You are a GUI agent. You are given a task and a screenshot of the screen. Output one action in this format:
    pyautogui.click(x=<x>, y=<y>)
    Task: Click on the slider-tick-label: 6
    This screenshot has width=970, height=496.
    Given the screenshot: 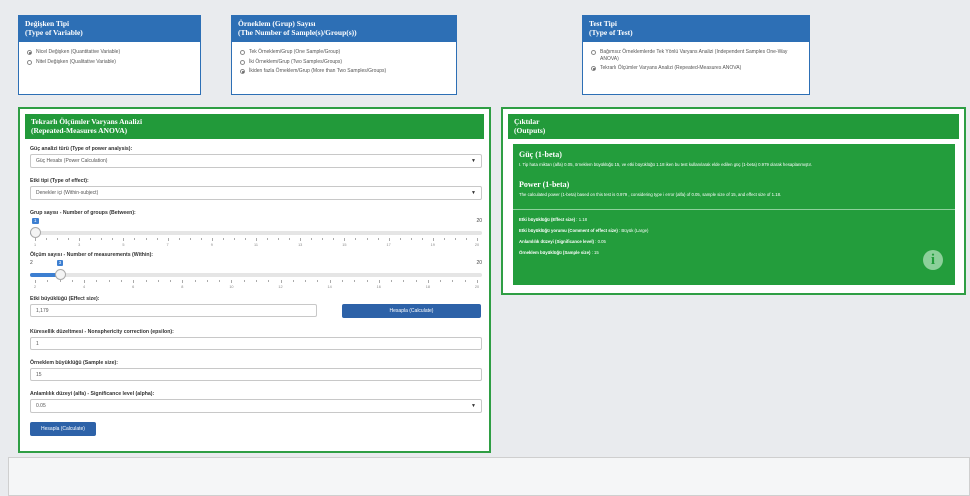 What is the action you would take?
    pyautogui.click(x=133, y=287)
    